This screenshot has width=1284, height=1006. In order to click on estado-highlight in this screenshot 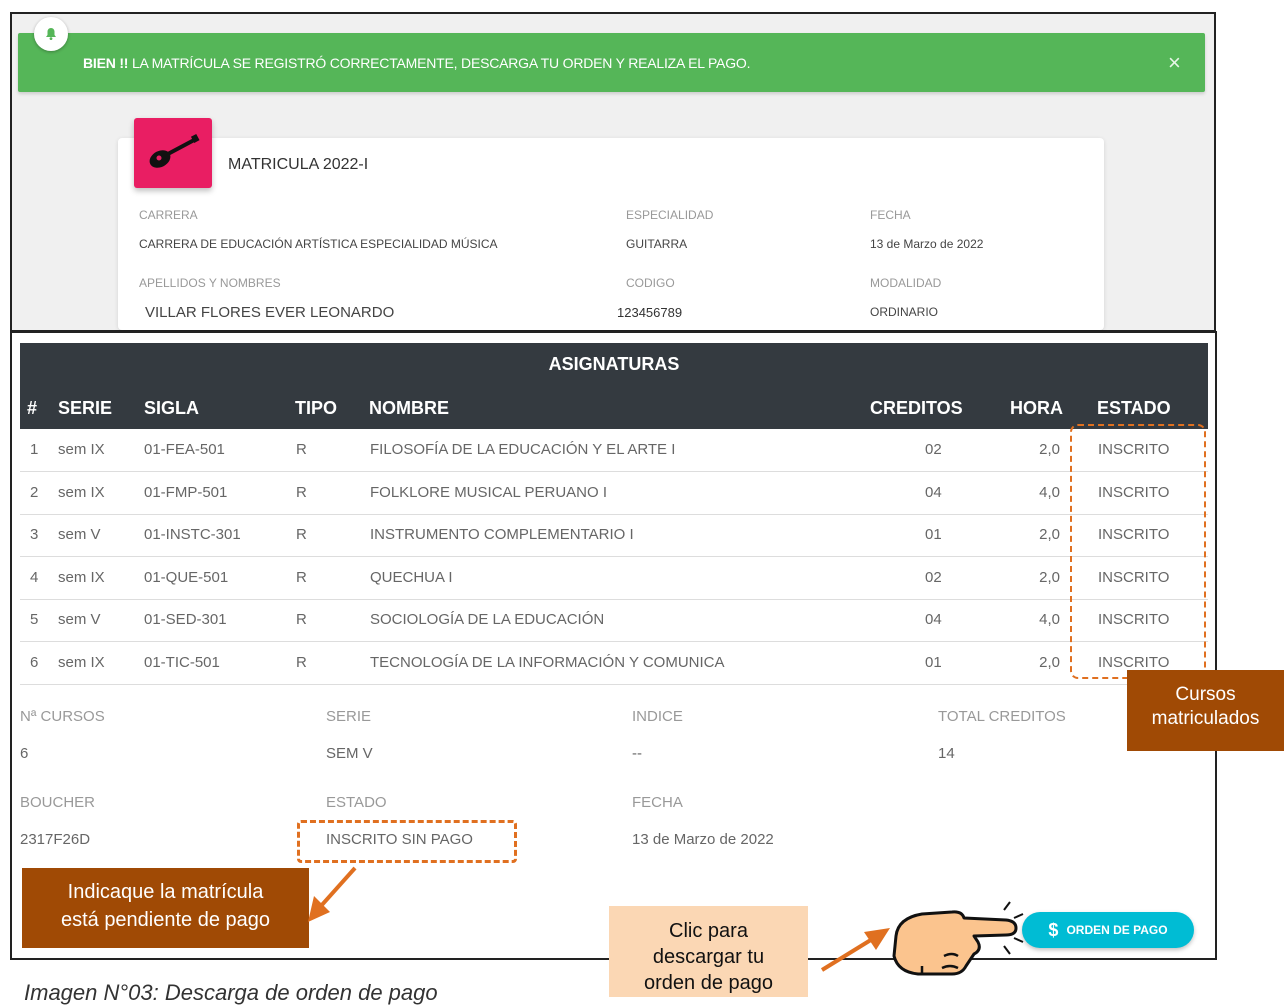, I will do `click(1138, 551)`.